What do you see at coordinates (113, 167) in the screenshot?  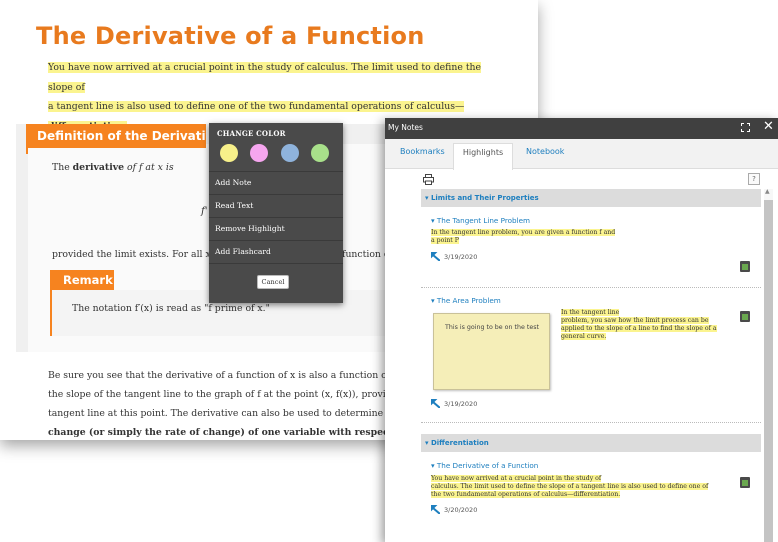 I see `definition-text: The derivative of f at x is` at bounding box center [113, 167].